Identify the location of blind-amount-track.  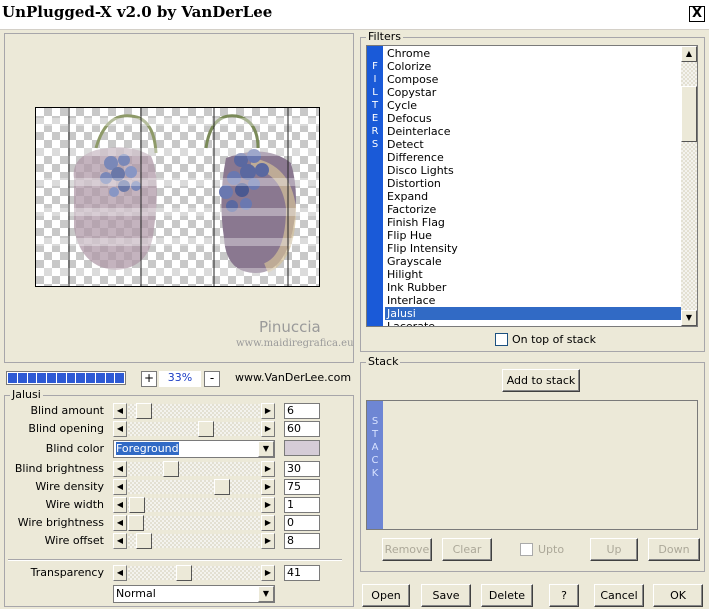
(194, 411).